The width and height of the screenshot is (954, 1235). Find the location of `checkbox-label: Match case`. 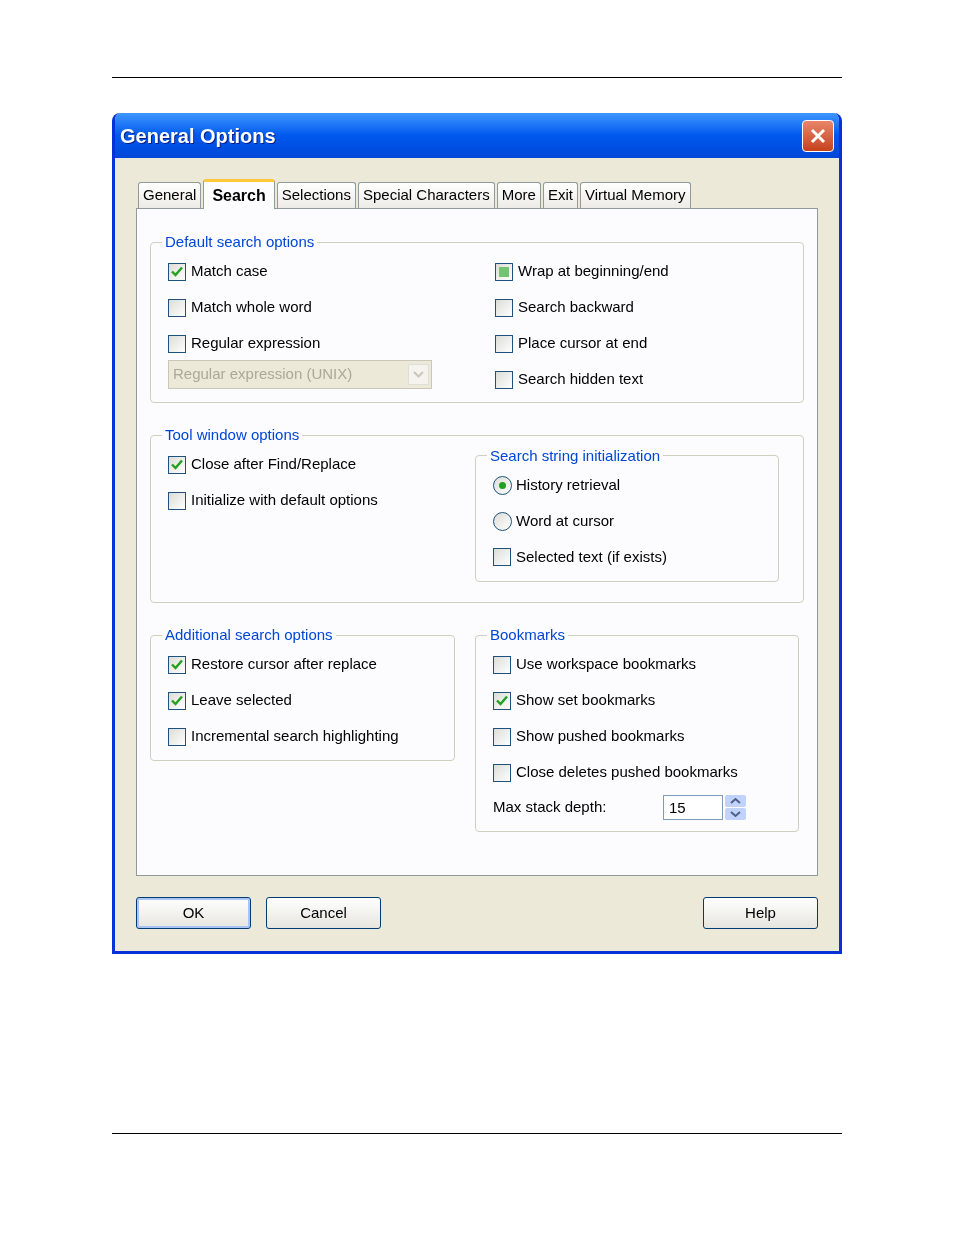

checkbox-label: Match case is located at coordinates (229, 271).